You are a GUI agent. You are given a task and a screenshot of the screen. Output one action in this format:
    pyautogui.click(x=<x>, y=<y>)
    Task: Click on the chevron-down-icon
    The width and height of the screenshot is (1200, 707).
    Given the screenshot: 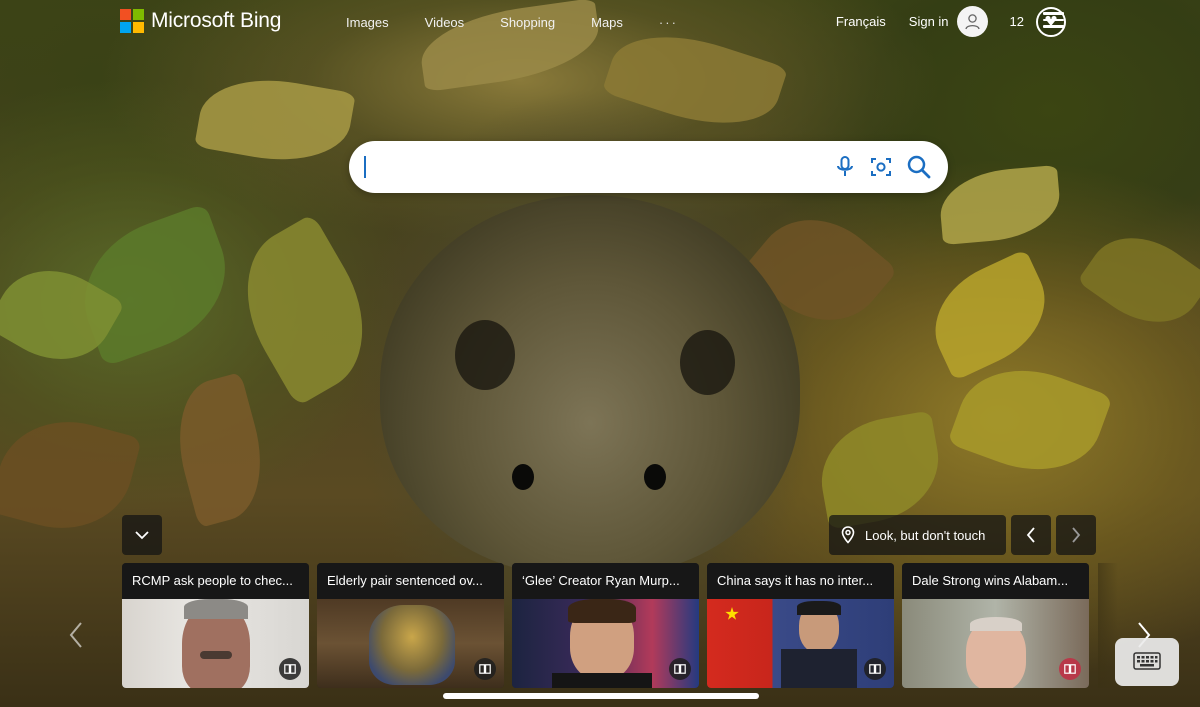 What is the action you would take?
    pyautogui.click(x=142, y=535)
    